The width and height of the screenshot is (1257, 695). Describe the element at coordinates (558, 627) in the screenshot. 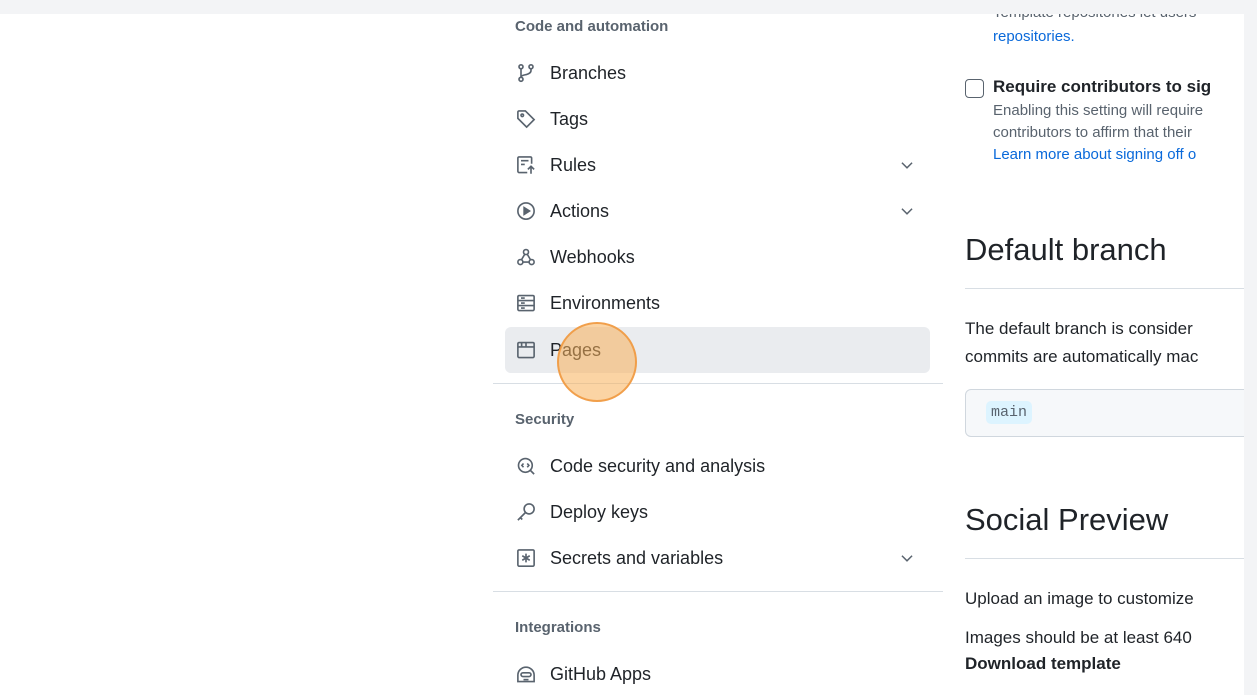

I see `section-heading-integrations: Integrations` at that location.